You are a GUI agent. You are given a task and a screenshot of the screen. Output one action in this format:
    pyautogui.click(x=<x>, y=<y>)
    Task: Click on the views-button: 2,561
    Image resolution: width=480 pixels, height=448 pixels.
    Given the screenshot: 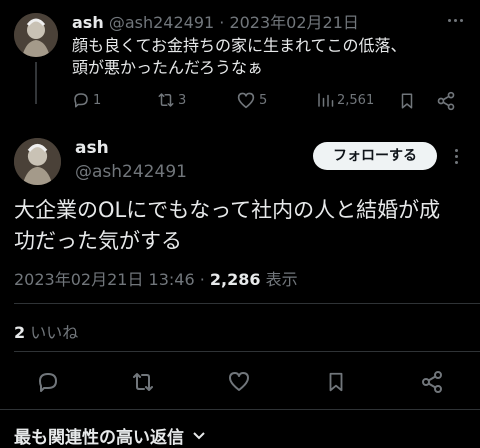 What is the action you would take?
    pyautogui.click(x=345, y=100)
    